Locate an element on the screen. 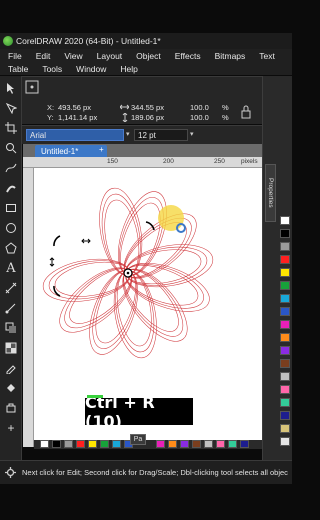  ellipse-tool-icon is located at coordinates (11, 228).